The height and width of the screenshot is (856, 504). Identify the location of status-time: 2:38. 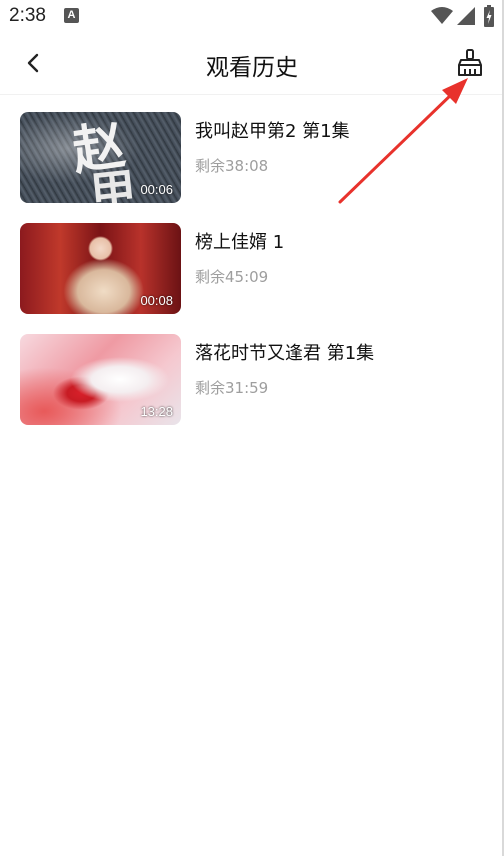
(27, 15).